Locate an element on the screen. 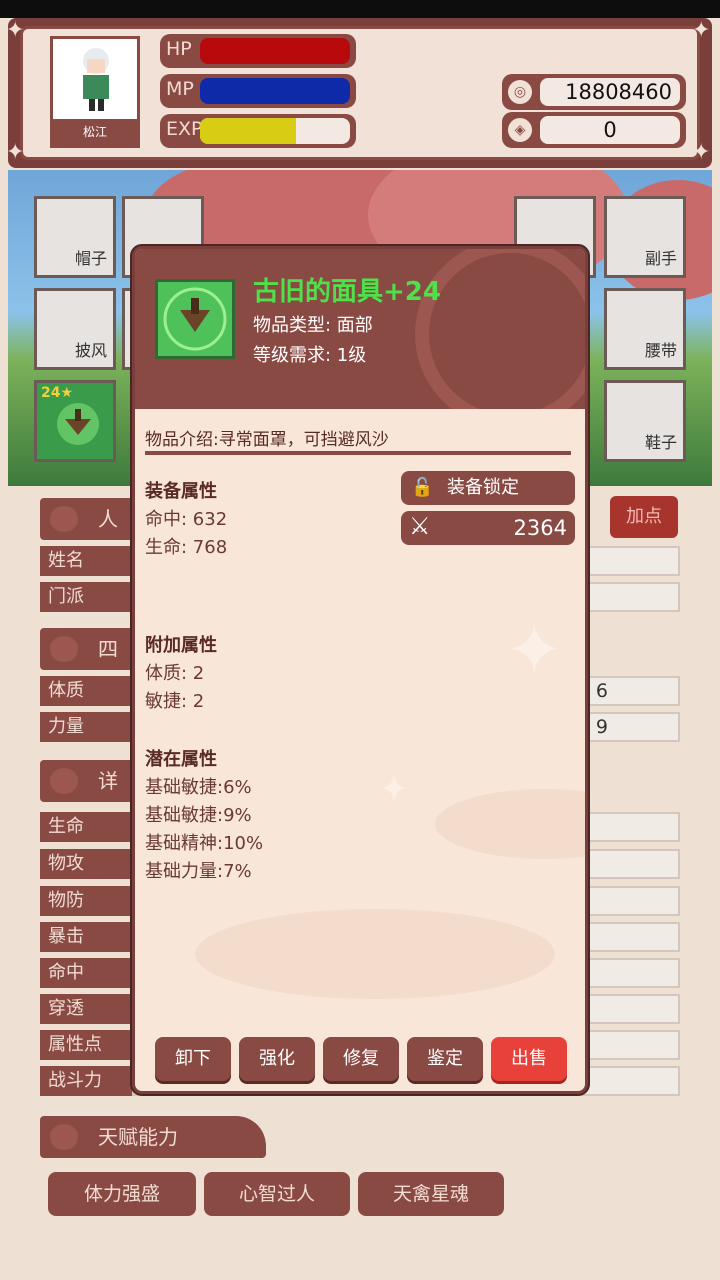 This screenshot has width=720, height=1280. row-label-constitution: 体质 is located at coordinates (86, 691).